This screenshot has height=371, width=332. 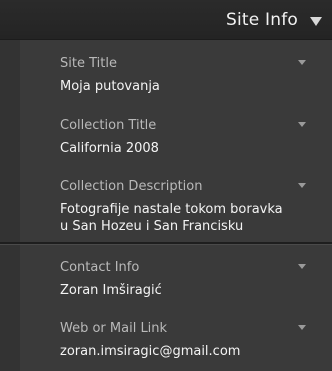 What do you see at coordinates (185, 75) in the screenshot?
I see `field-site-title: Site Title Moja putovanja` at bounding box center [185, 75].